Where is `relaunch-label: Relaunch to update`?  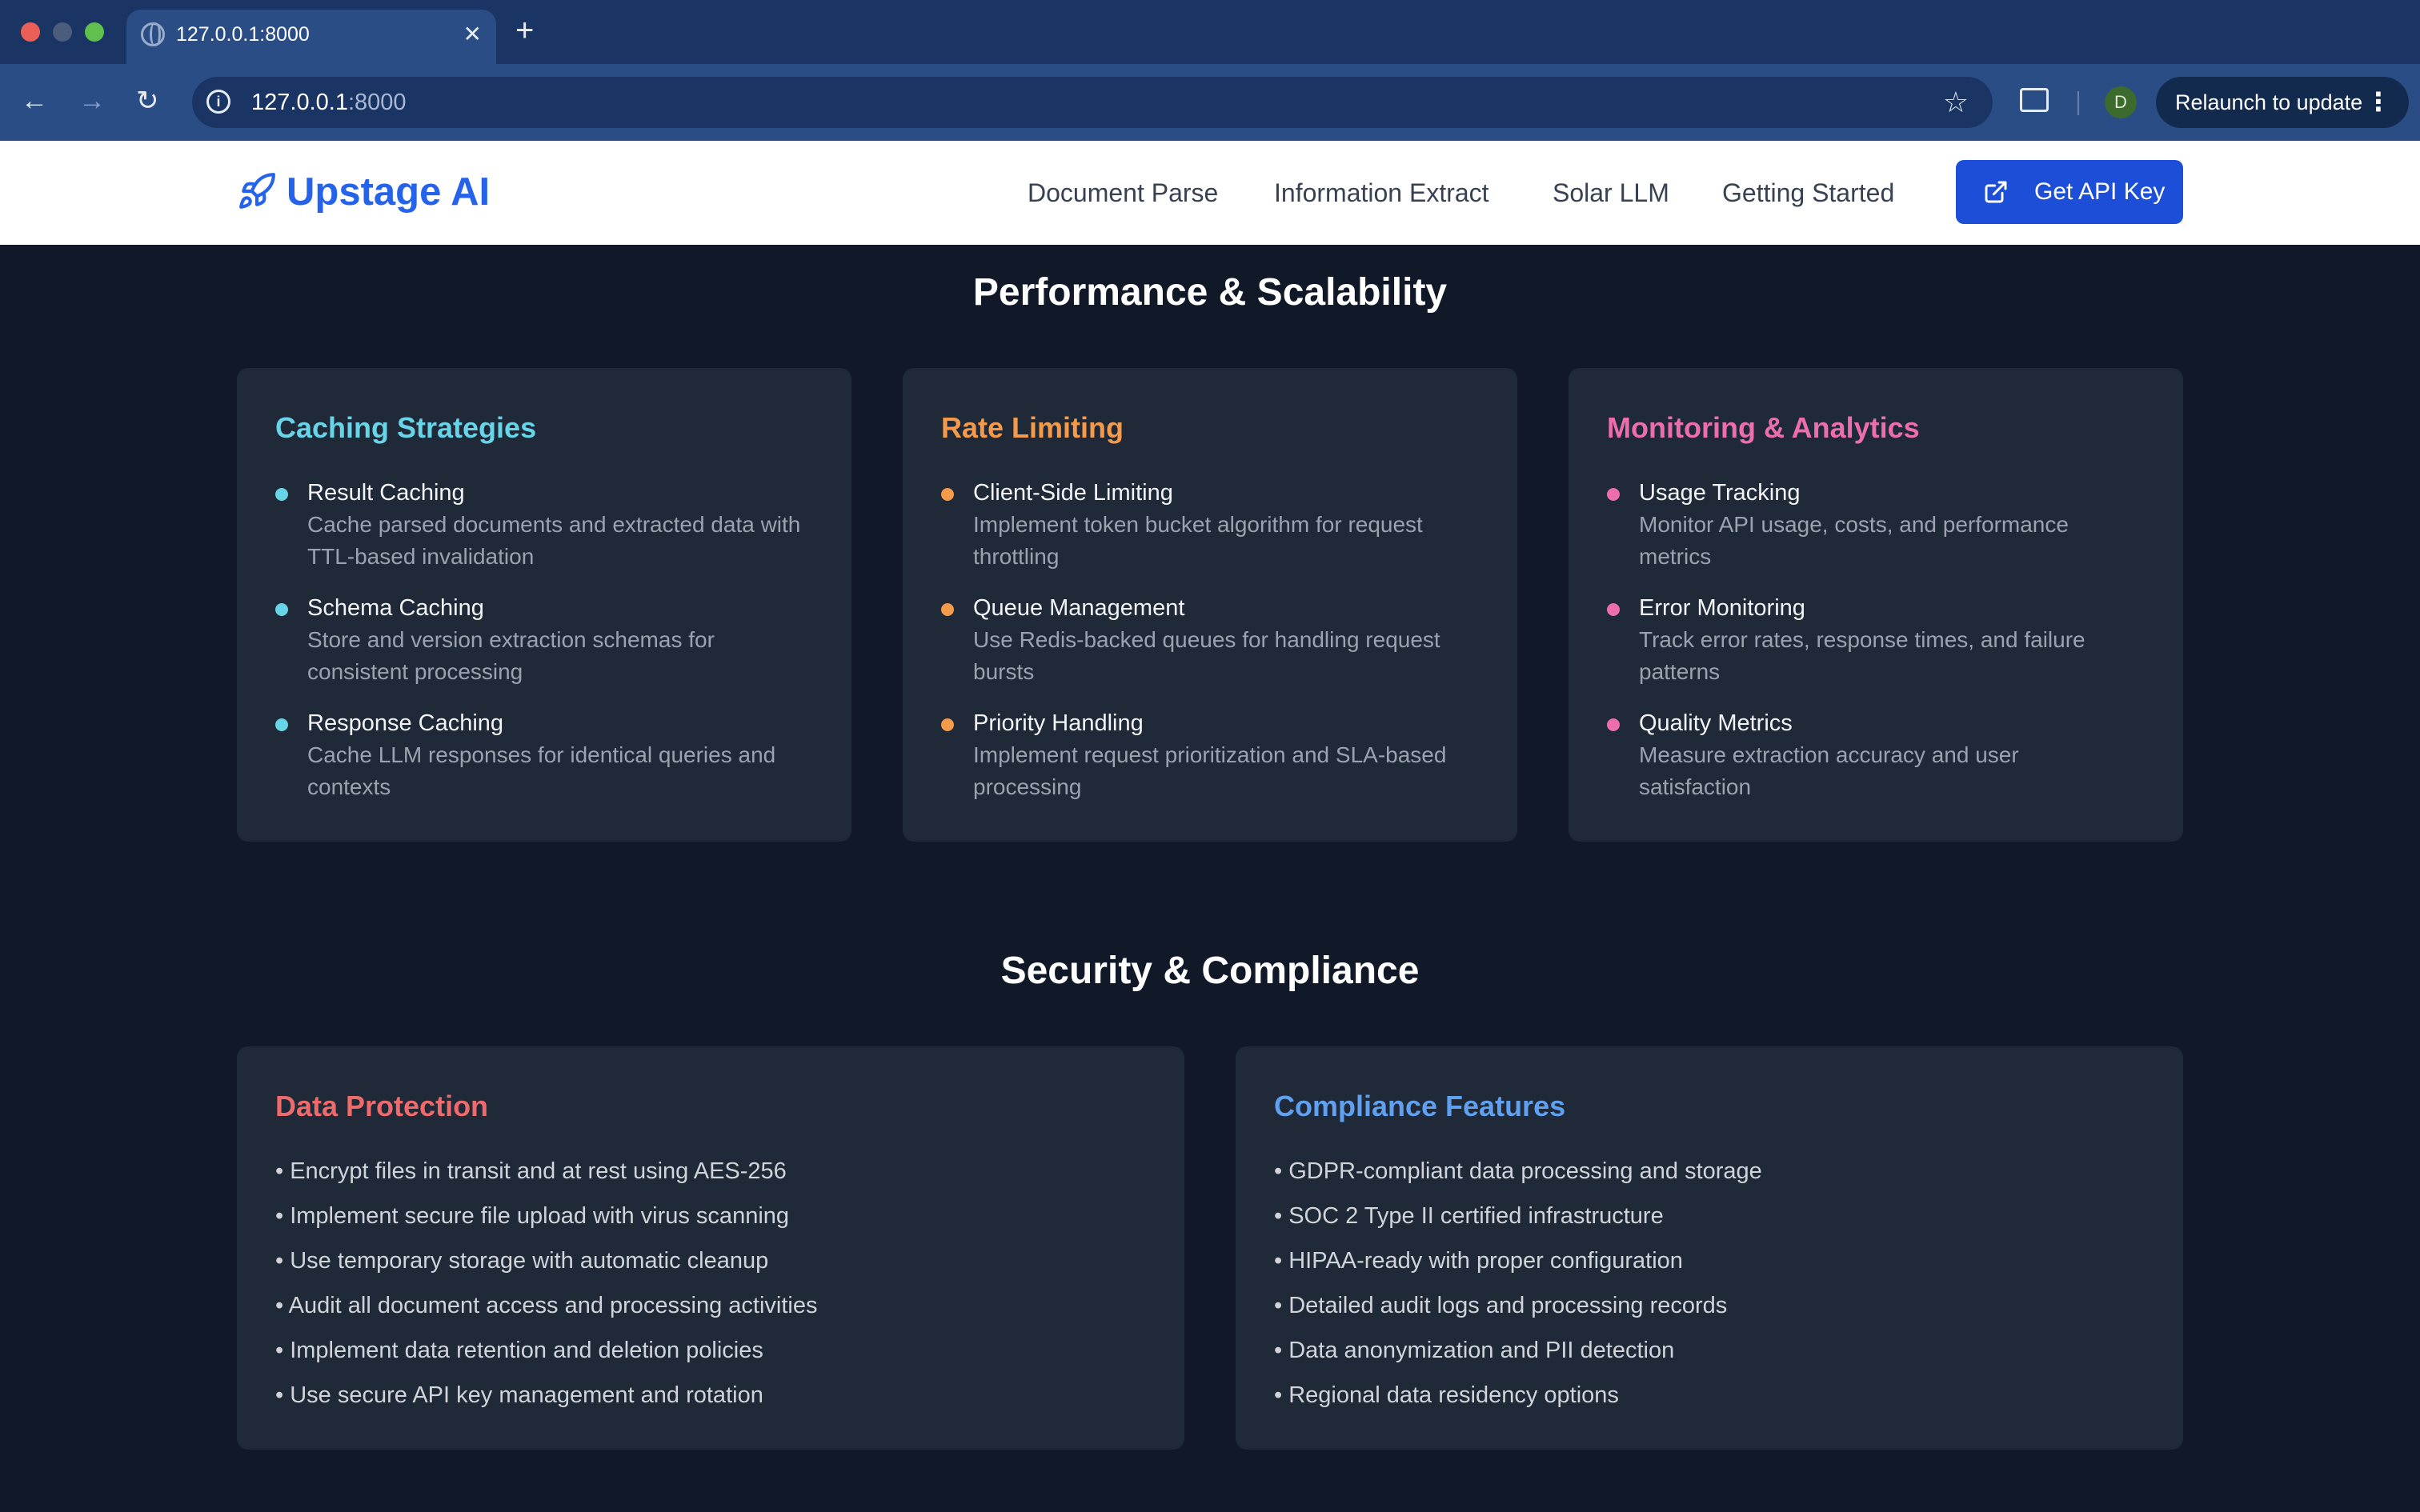 relaunch-label: Relaunch to update is located at coordinates (2269, 102).